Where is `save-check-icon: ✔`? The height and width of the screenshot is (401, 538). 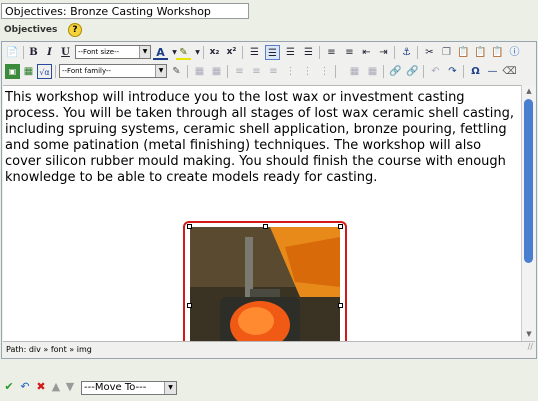
save-check-icon: ✔ is located at coordinates (9, 387).